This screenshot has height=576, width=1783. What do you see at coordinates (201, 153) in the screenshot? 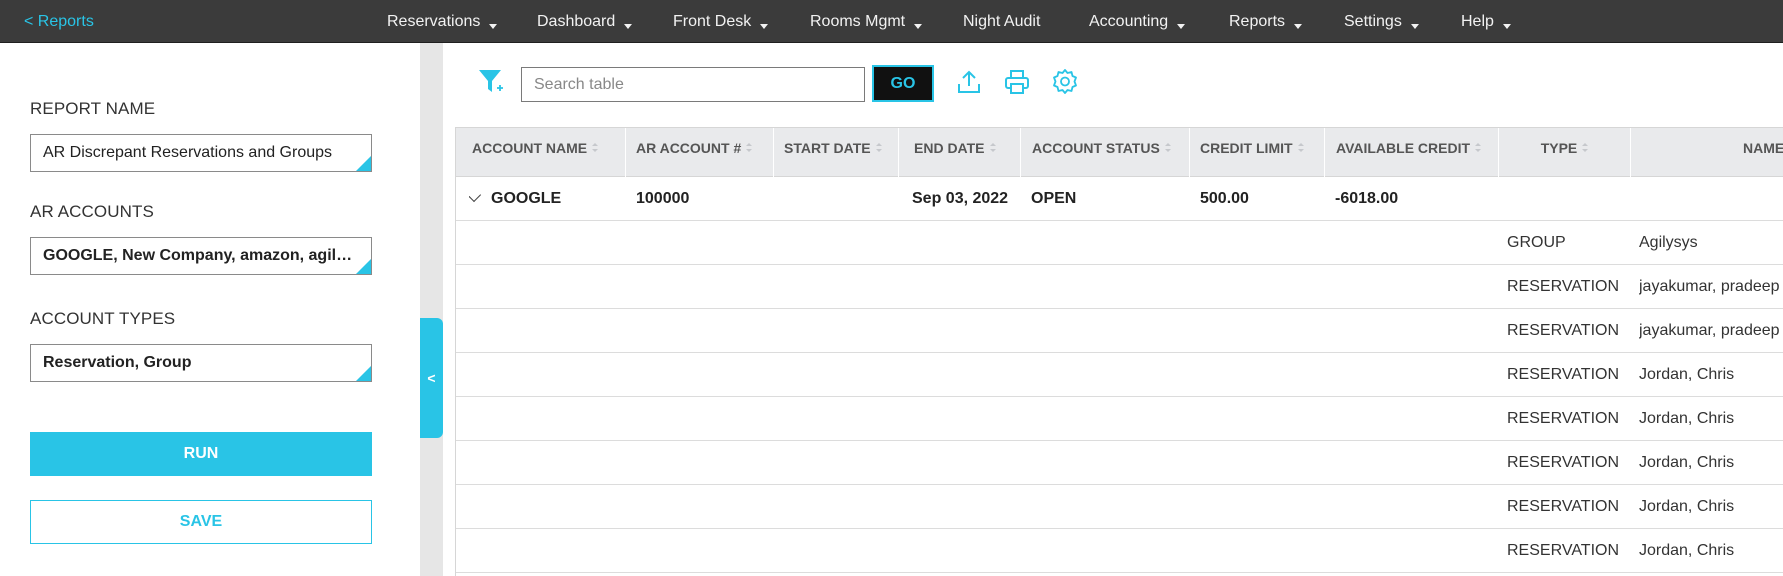
I see `report-name-select: AR Discrepant Reservations and Groups` at bounding box center [201, 153].